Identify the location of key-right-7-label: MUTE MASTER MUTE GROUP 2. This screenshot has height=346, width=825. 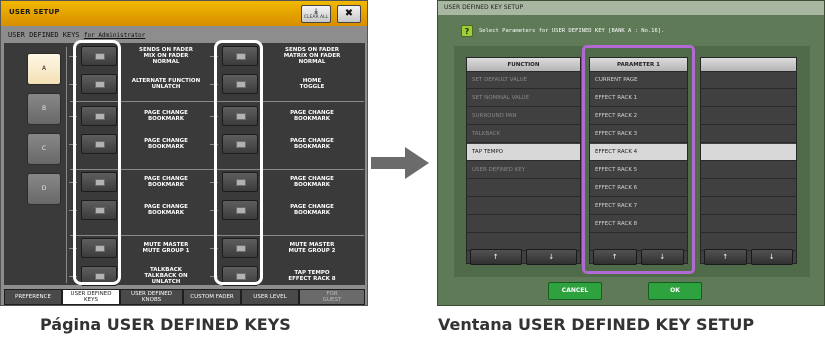
(312, 248).